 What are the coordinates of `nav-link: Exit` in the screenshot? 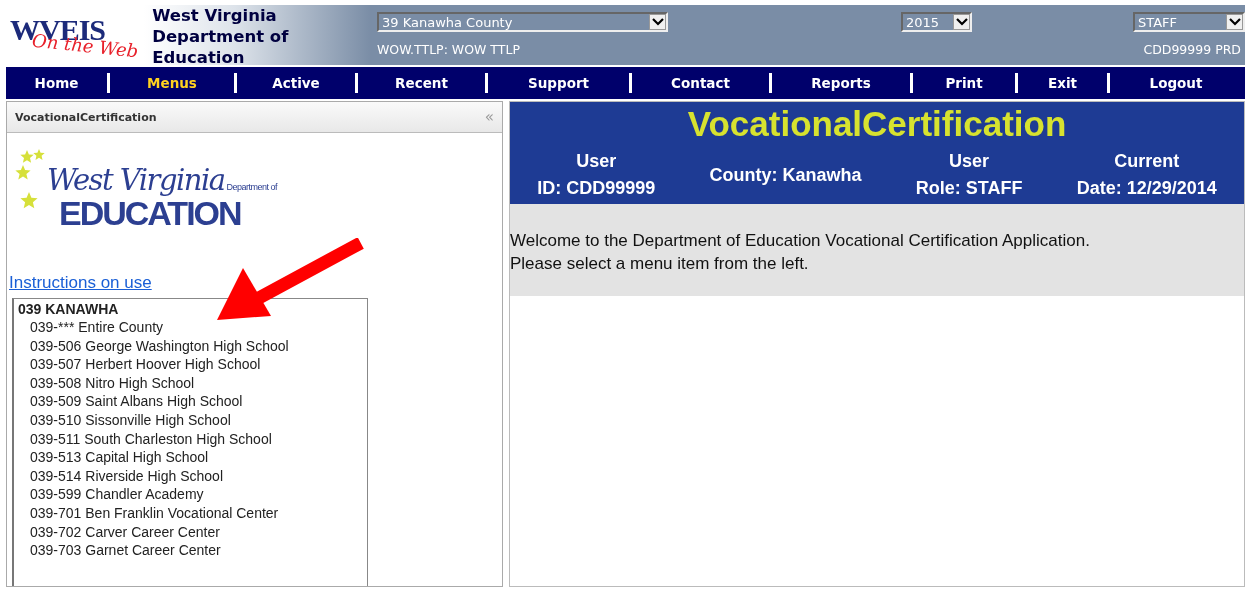 It's located at (1062, 83).